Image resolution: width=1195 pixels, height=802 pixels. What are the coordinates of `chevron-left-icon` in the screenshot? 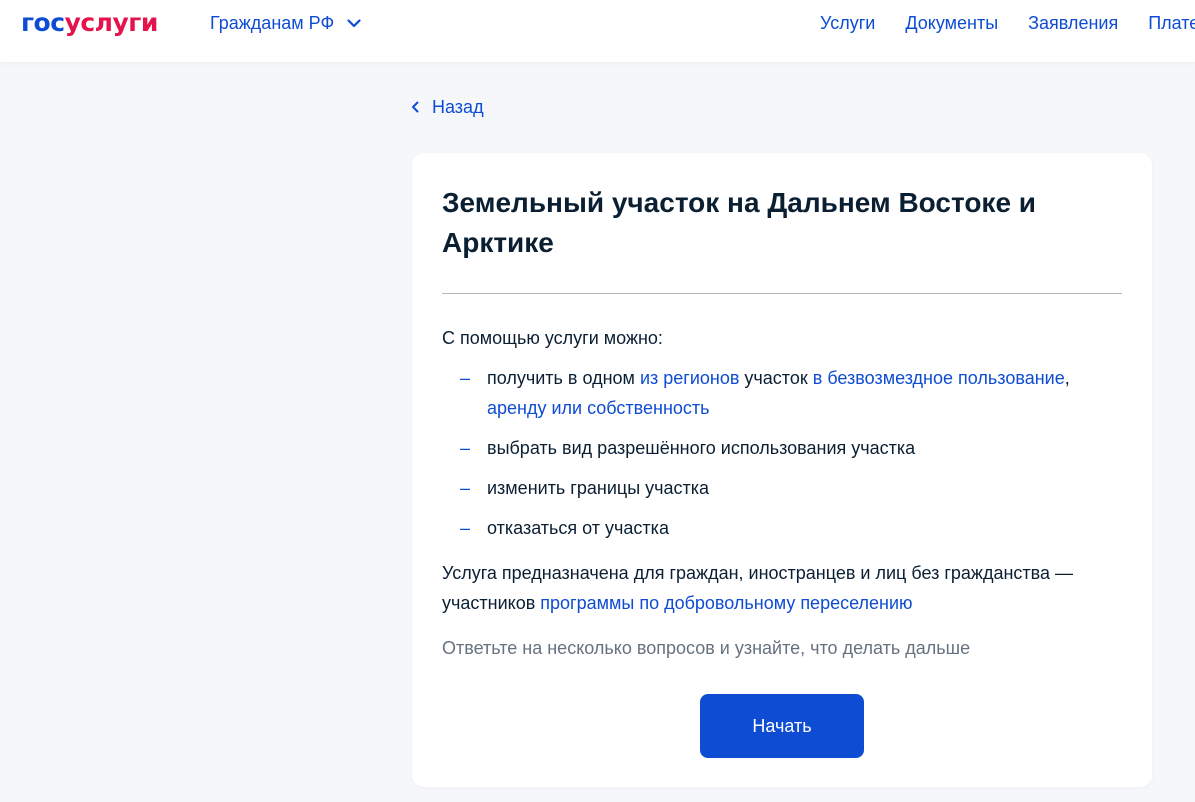 It's located at (415, 107).